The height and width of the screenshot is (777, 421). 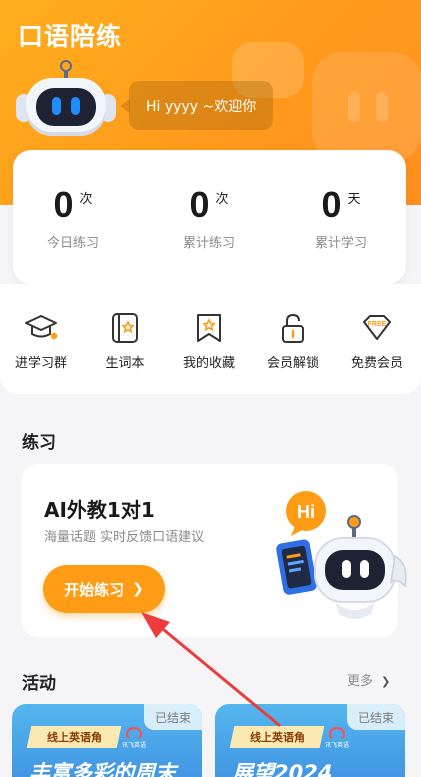 I want to click on stat-total-study: 0天 累计学习, so click(x=341, y=217).